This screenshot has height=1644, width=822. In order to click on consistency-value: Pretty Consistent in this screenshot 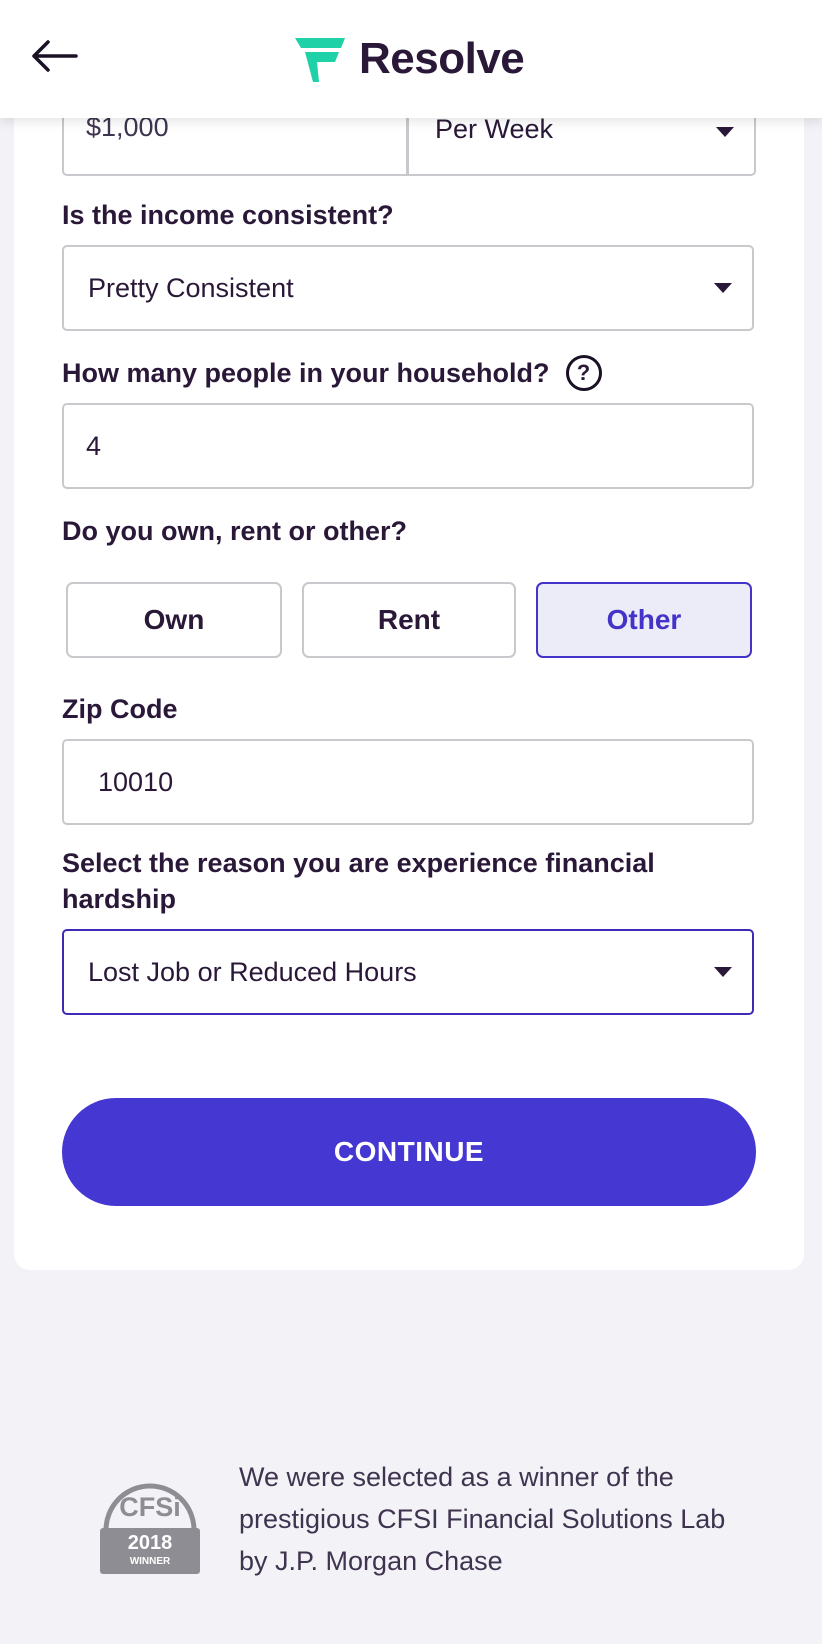, I will do `click(191, 287)`.